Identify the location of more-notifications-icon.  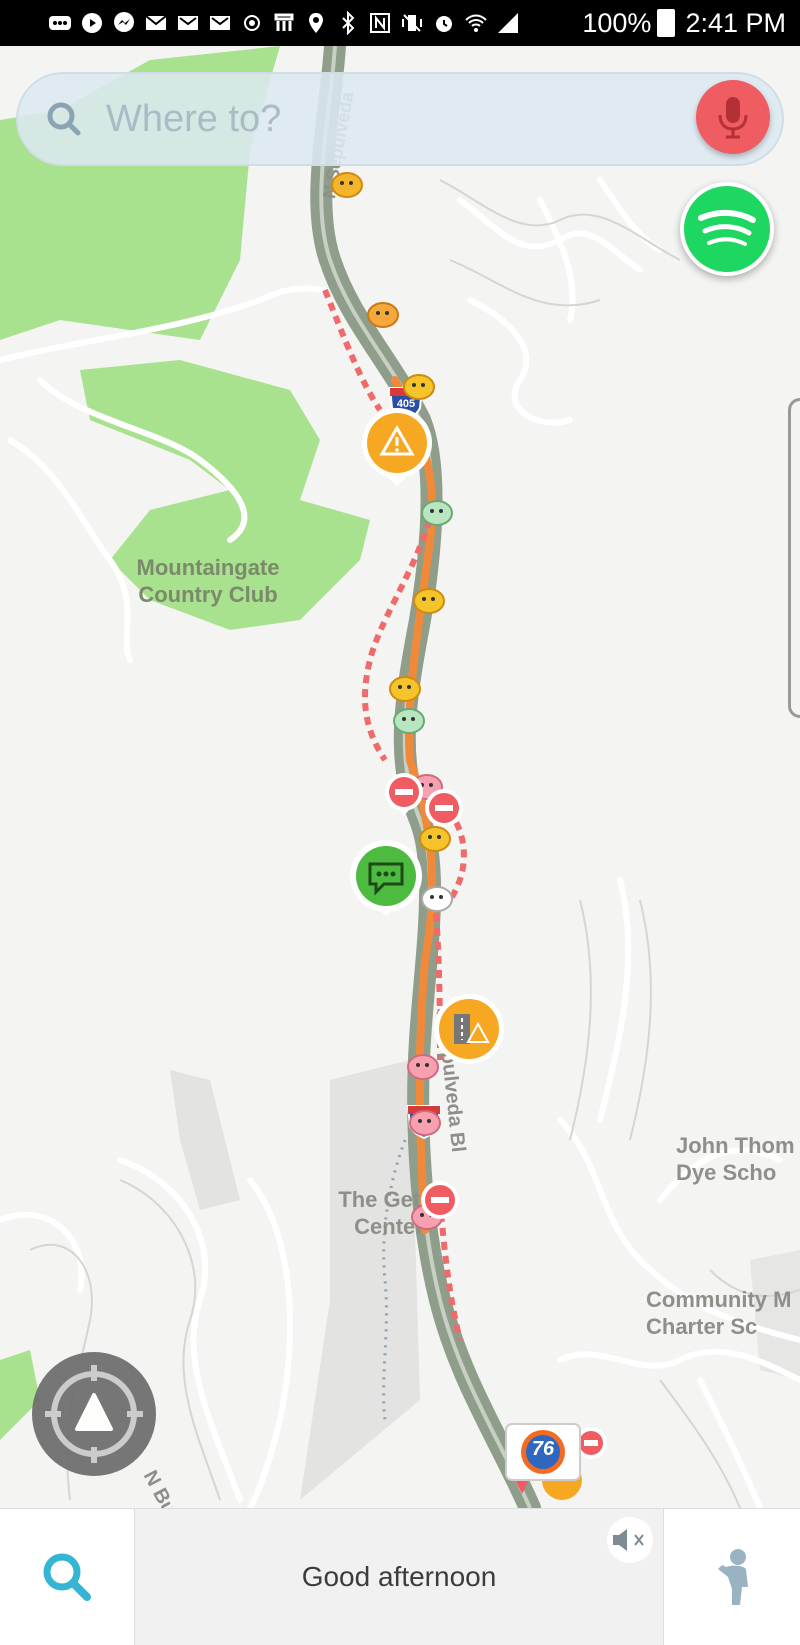
(60, 23).